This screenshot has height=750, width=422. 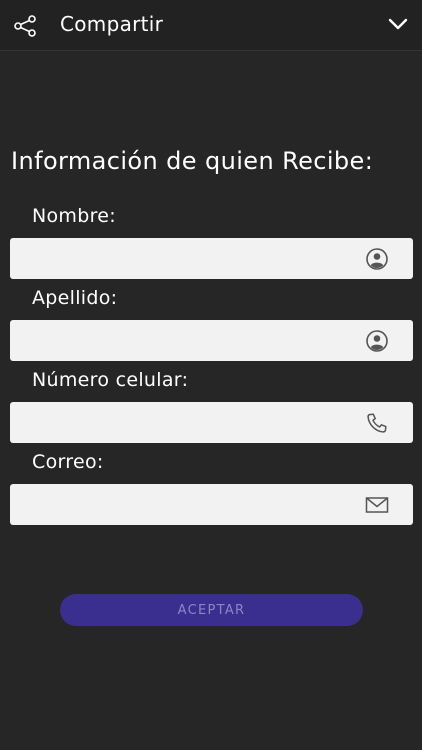 What do you see at coordinates (211, 25) in the screenshot?
I see `top-bar: Compartir` at bounding box center [211, 25].